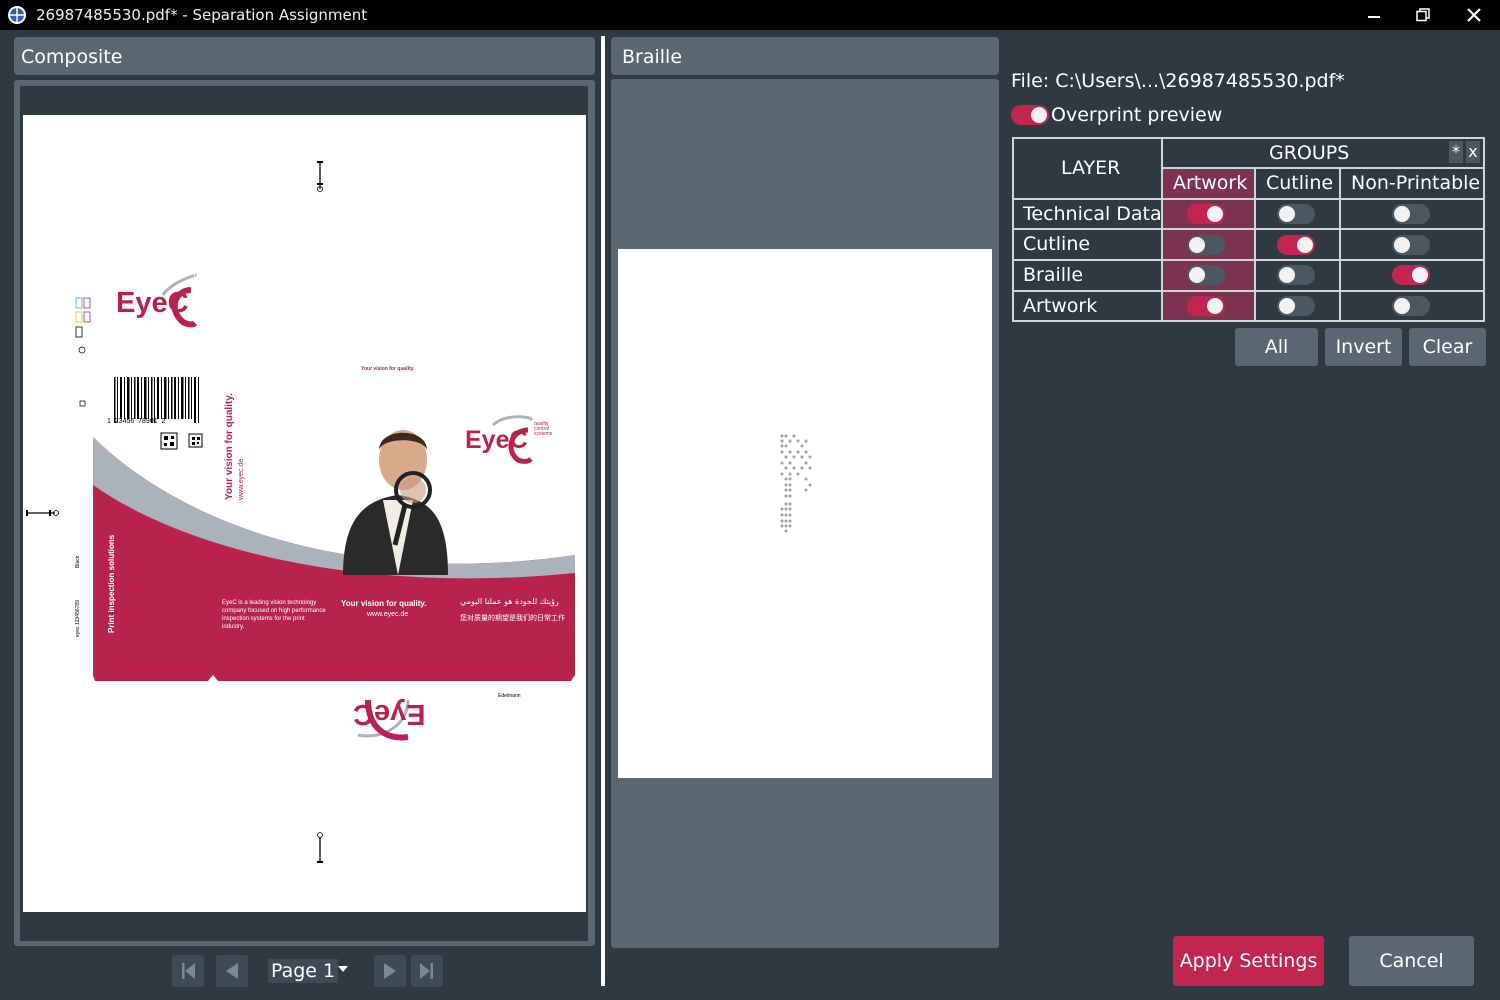 The width and height of the screenshot is (1500, 1000). Describe the element at coordinates (512, 618) in the screenshot. I see `chinese-text: 您对质量的期望是我们的日常工作` at that location.